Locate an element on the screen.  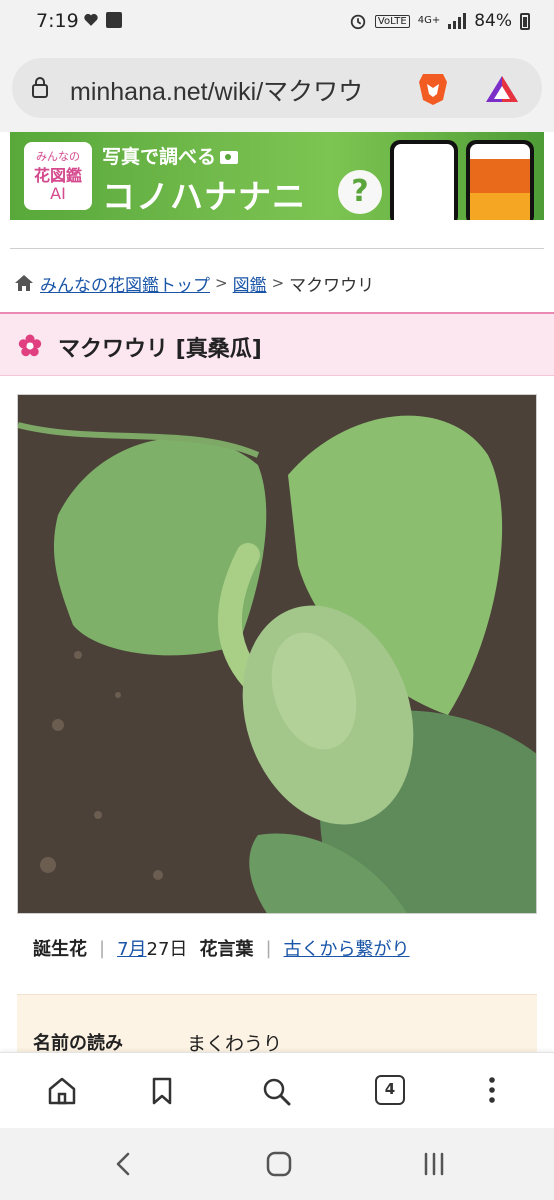
info-line: 誕生花 | 7月 27日 花言葉 | 古くから繋がり is located at coordinates (221, 948).